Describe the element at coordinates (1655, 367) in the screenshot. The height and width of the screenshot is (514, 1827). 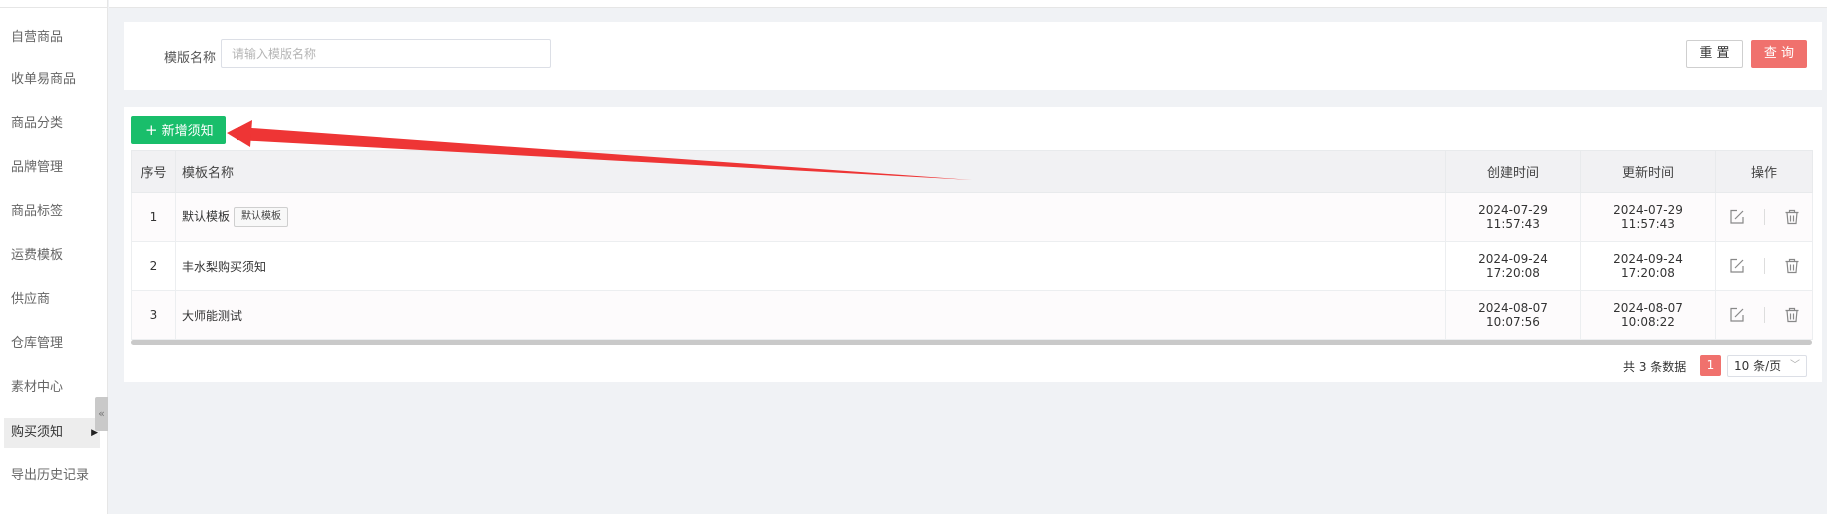
I see `pagination-total: 共 3 条数据` at that location.